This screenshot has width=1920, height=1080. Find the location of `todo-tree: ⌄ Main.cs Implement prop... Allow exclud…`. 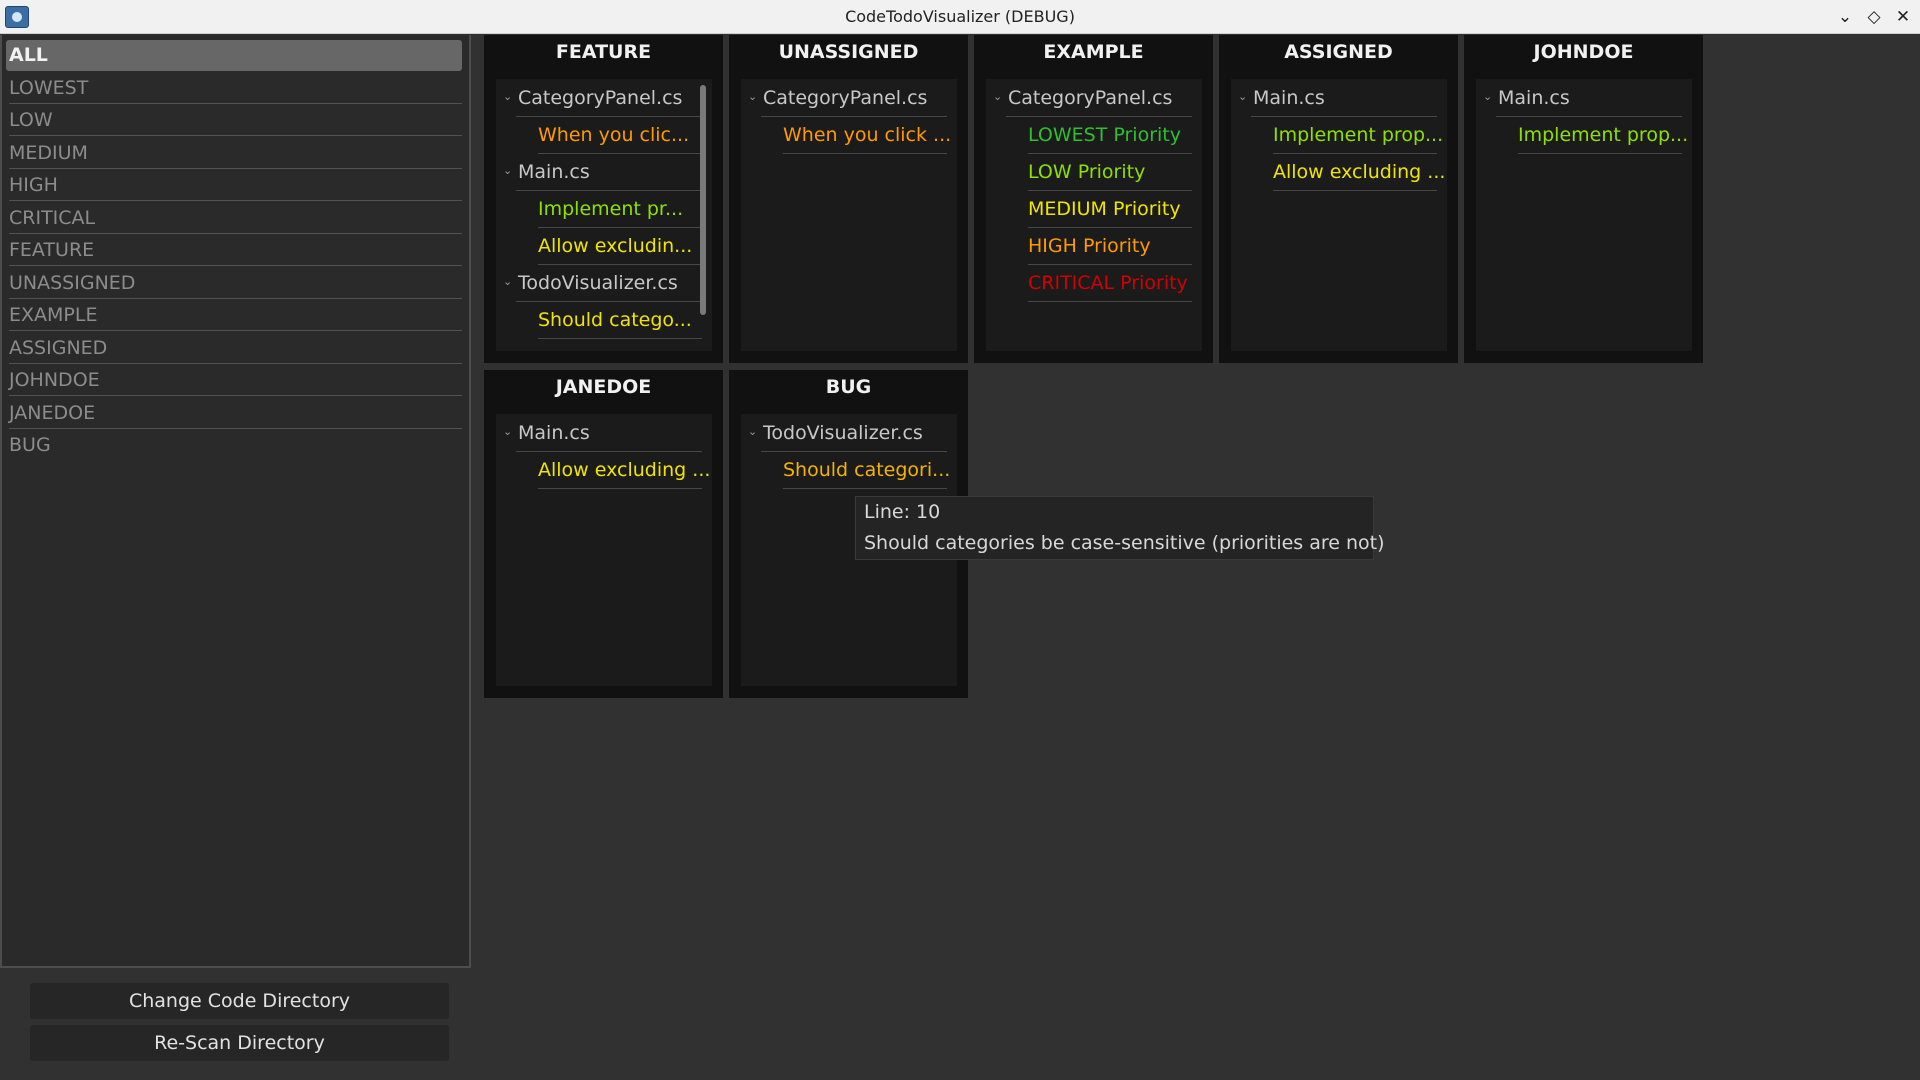

todo-tree: ⌄ Main.cs Implement prop... Allow exclud… is located at coordinates (1339, 215).